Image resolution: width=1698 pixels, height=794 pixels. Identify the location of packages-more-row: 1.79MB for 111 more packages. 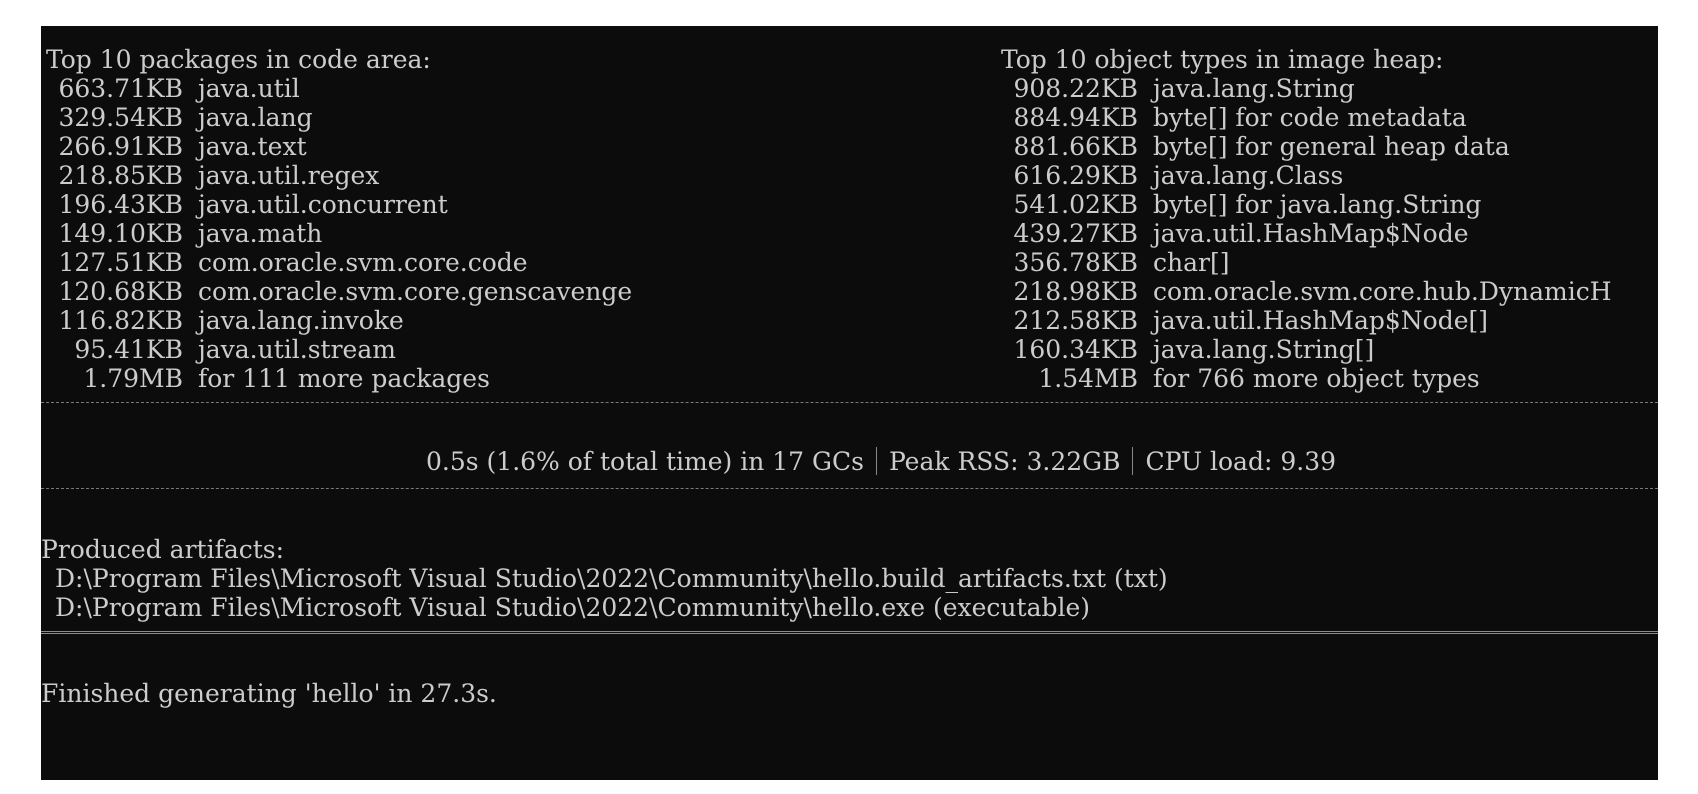
(286, 378).